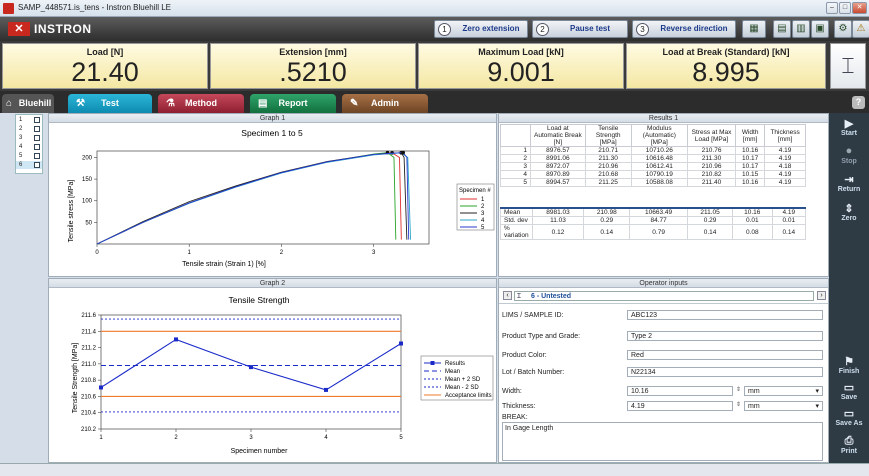 Image resolution: width=869 pixels, height=476 pixels. I want to click on results-cell: 10.16, so click(750, 182).